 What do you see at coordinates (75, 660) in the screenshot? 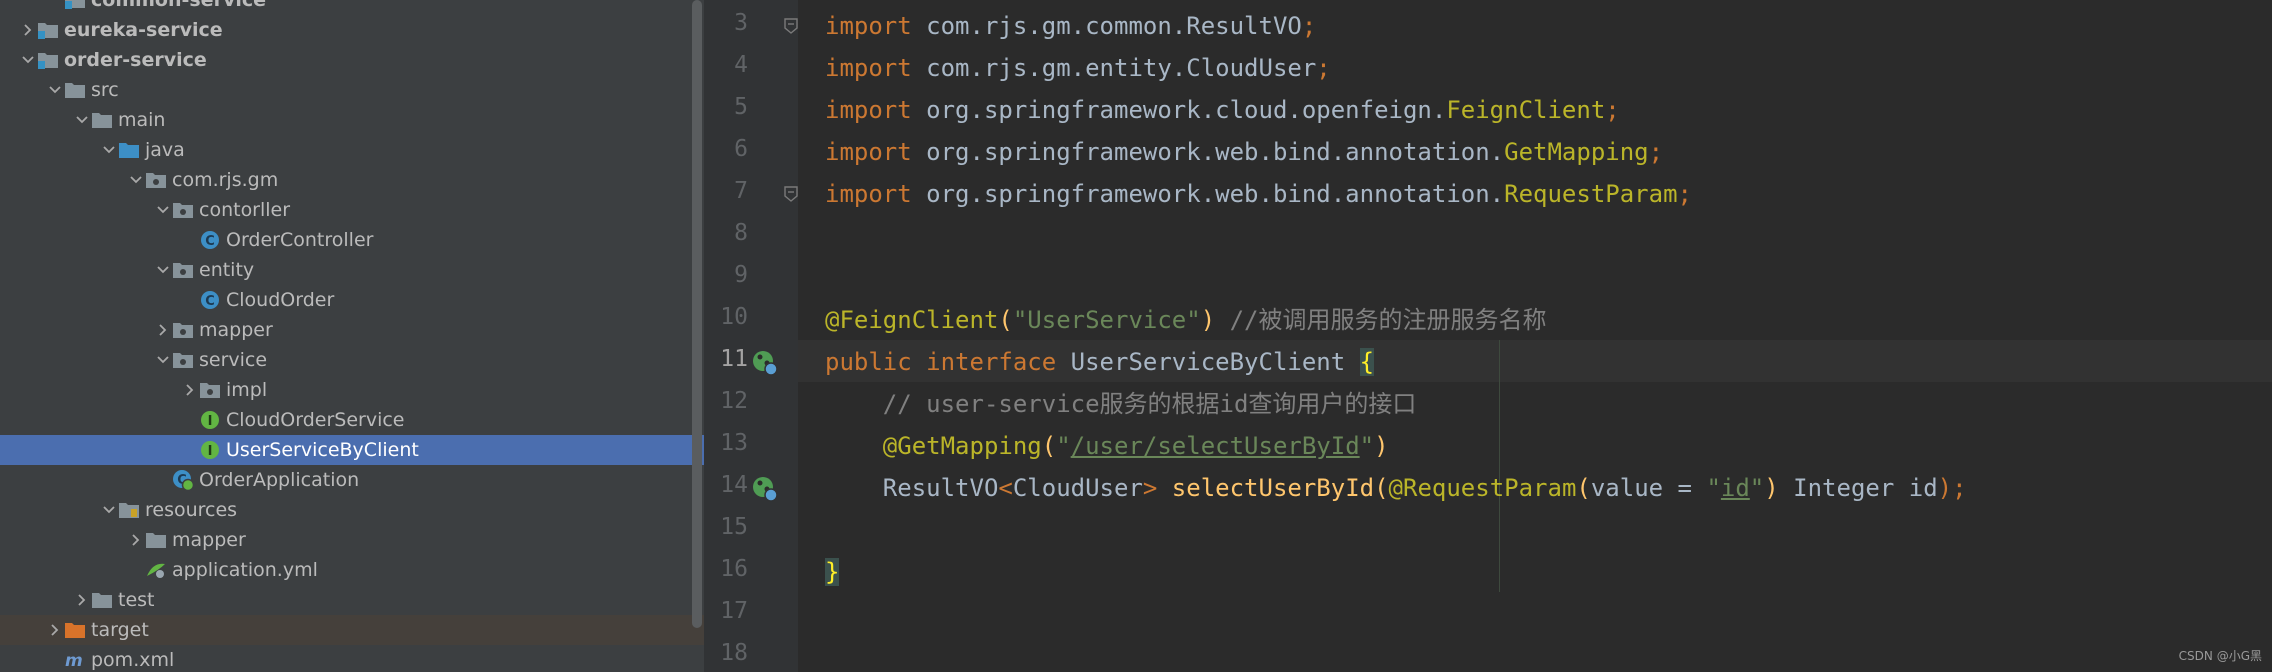
I see `maven-file-icon: m` at bounding box center [75, 660].